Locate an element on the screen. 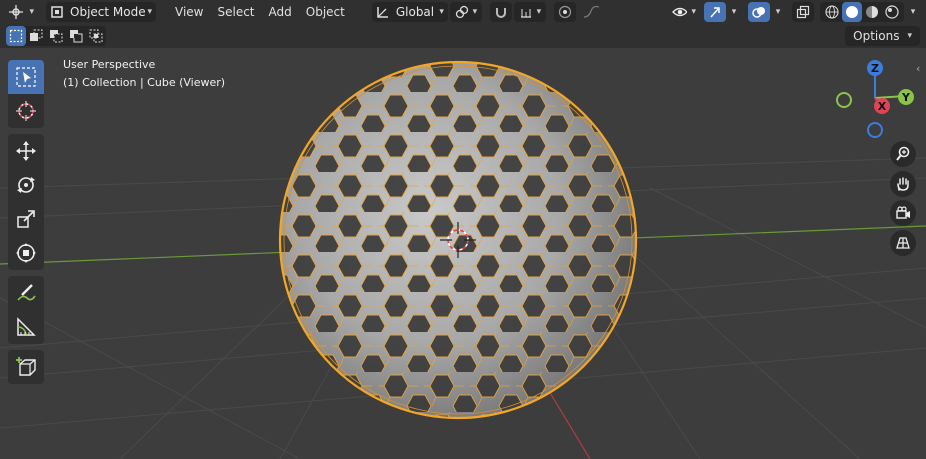 Image resolution: width=926 pixels, height=459 pixels. shading-solid-button is located at coordinates (852, 12).